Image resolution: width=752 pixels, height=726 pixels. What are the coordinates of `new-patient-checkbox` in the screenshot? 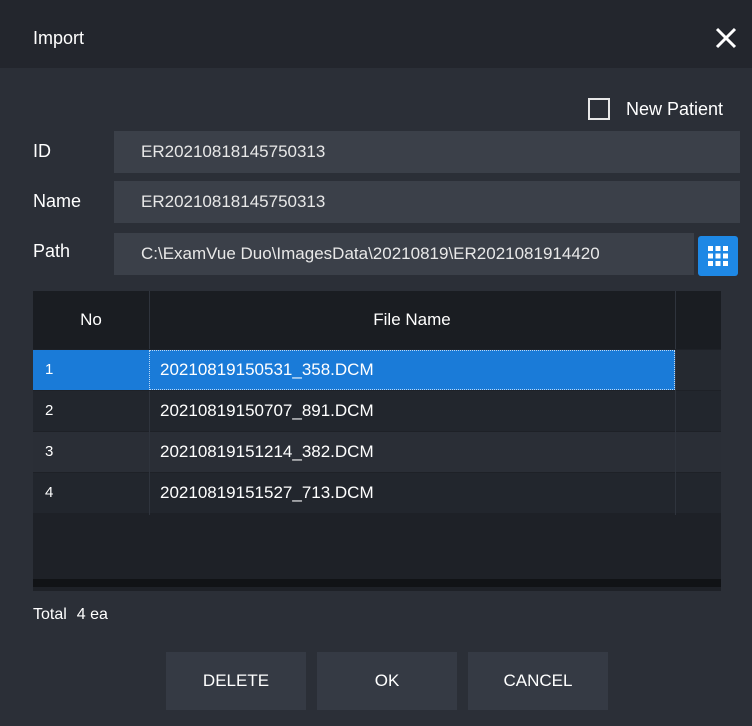 It's located at (599, 109).